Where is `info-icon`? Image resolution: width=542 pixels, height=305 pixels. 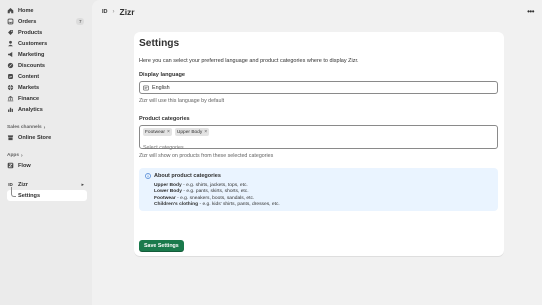 info-icon is located at coordinates (148, 176).